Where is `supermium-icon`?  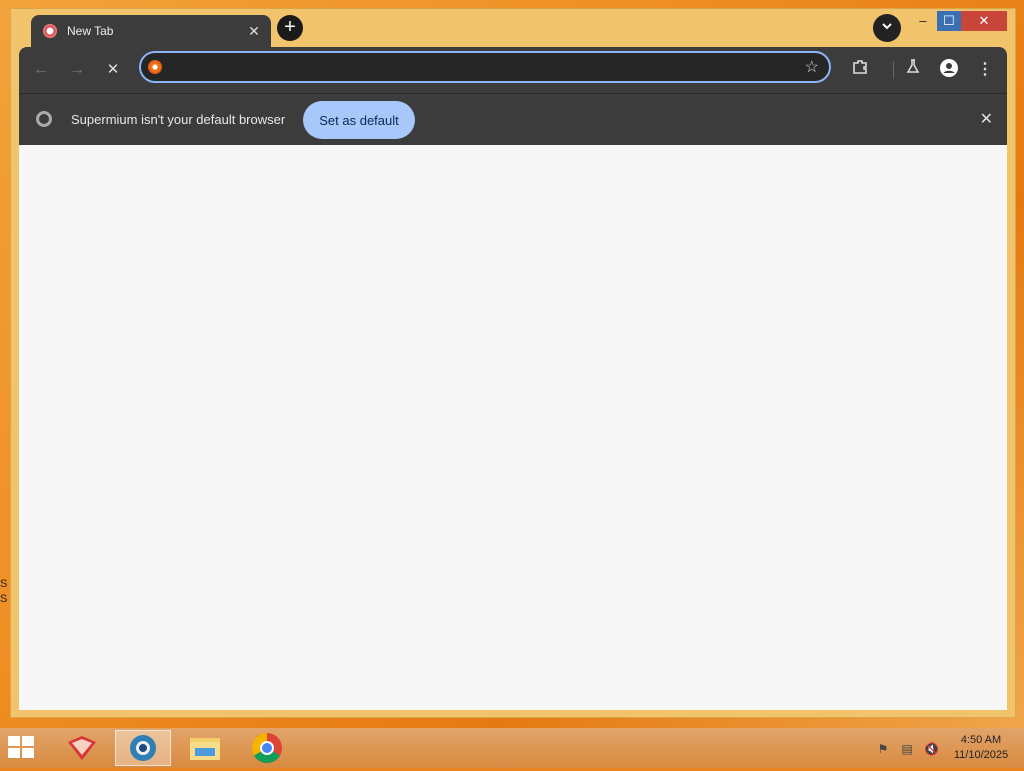
supermium-icon is located at coordinates (143, 748).